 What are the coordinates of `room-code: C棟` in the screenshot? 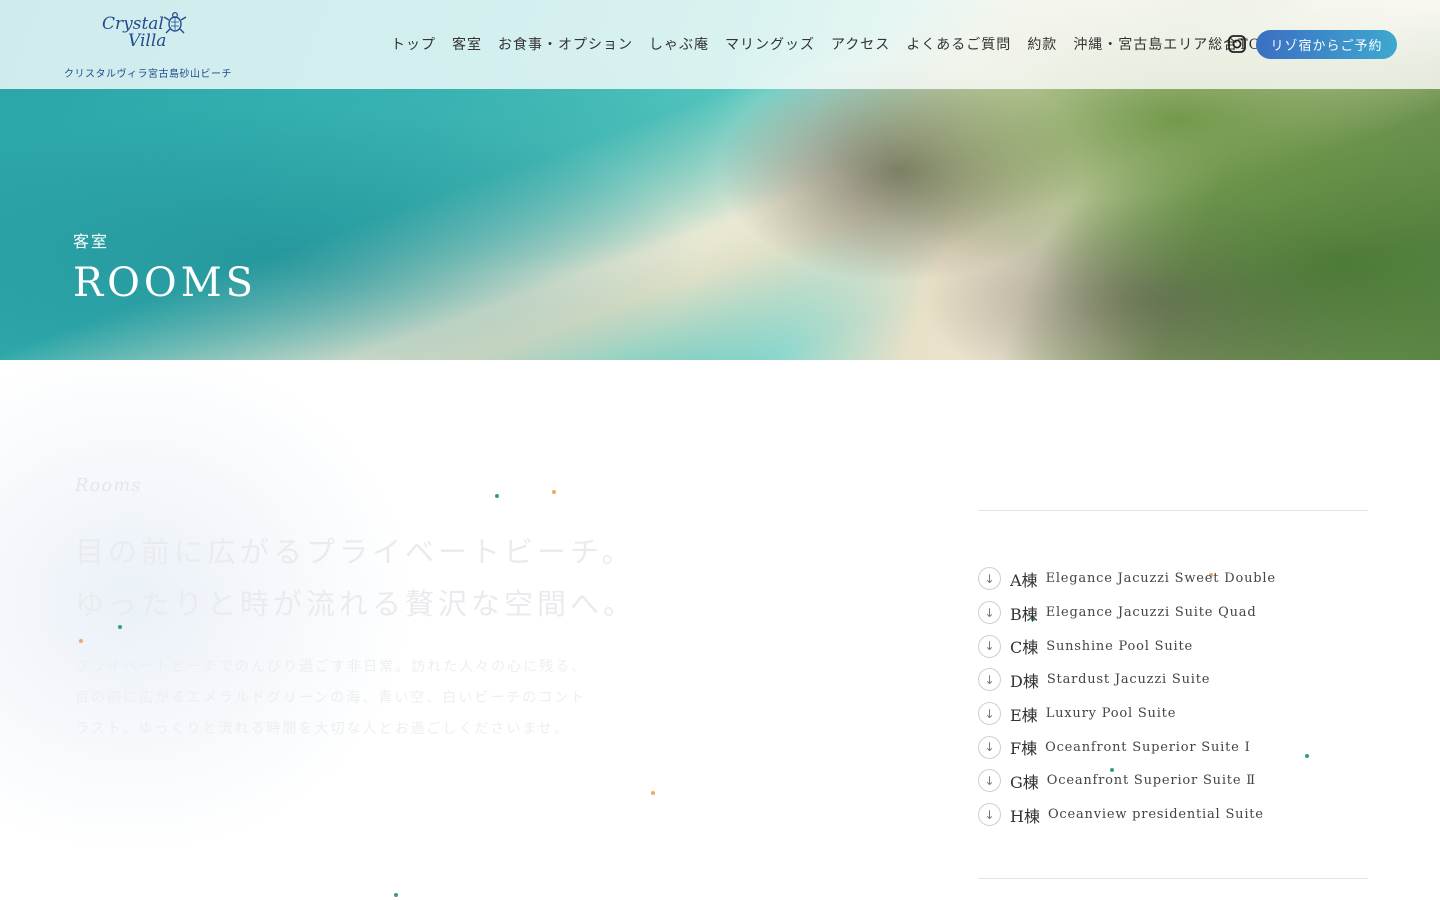 It's located at (1024, 648).